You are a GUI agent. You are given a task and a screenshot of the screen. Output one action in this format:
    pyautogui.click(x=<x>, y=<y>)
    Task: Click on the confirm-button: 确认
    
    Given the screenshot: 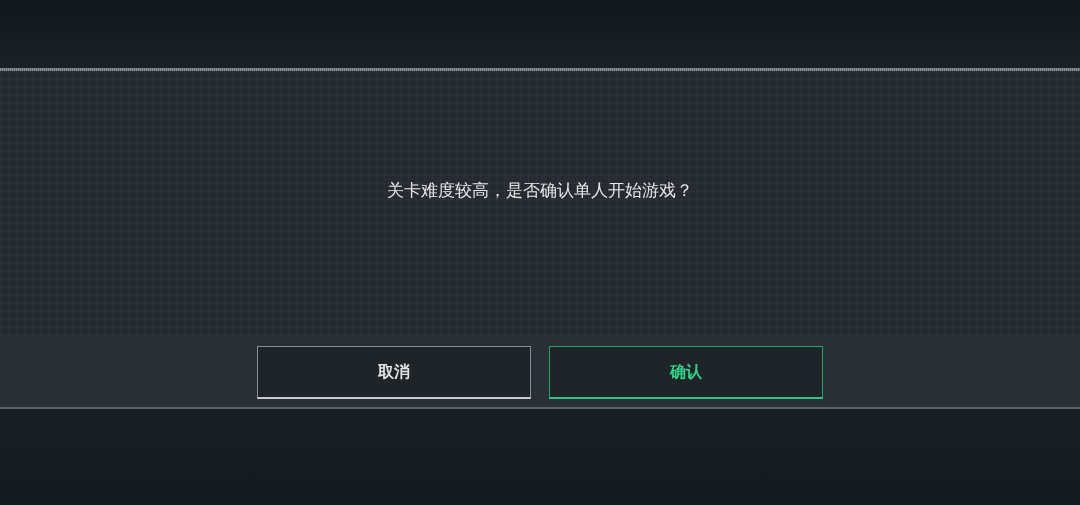 What is the action you would take?
    pyautogui.click(x=686, y=372)
    